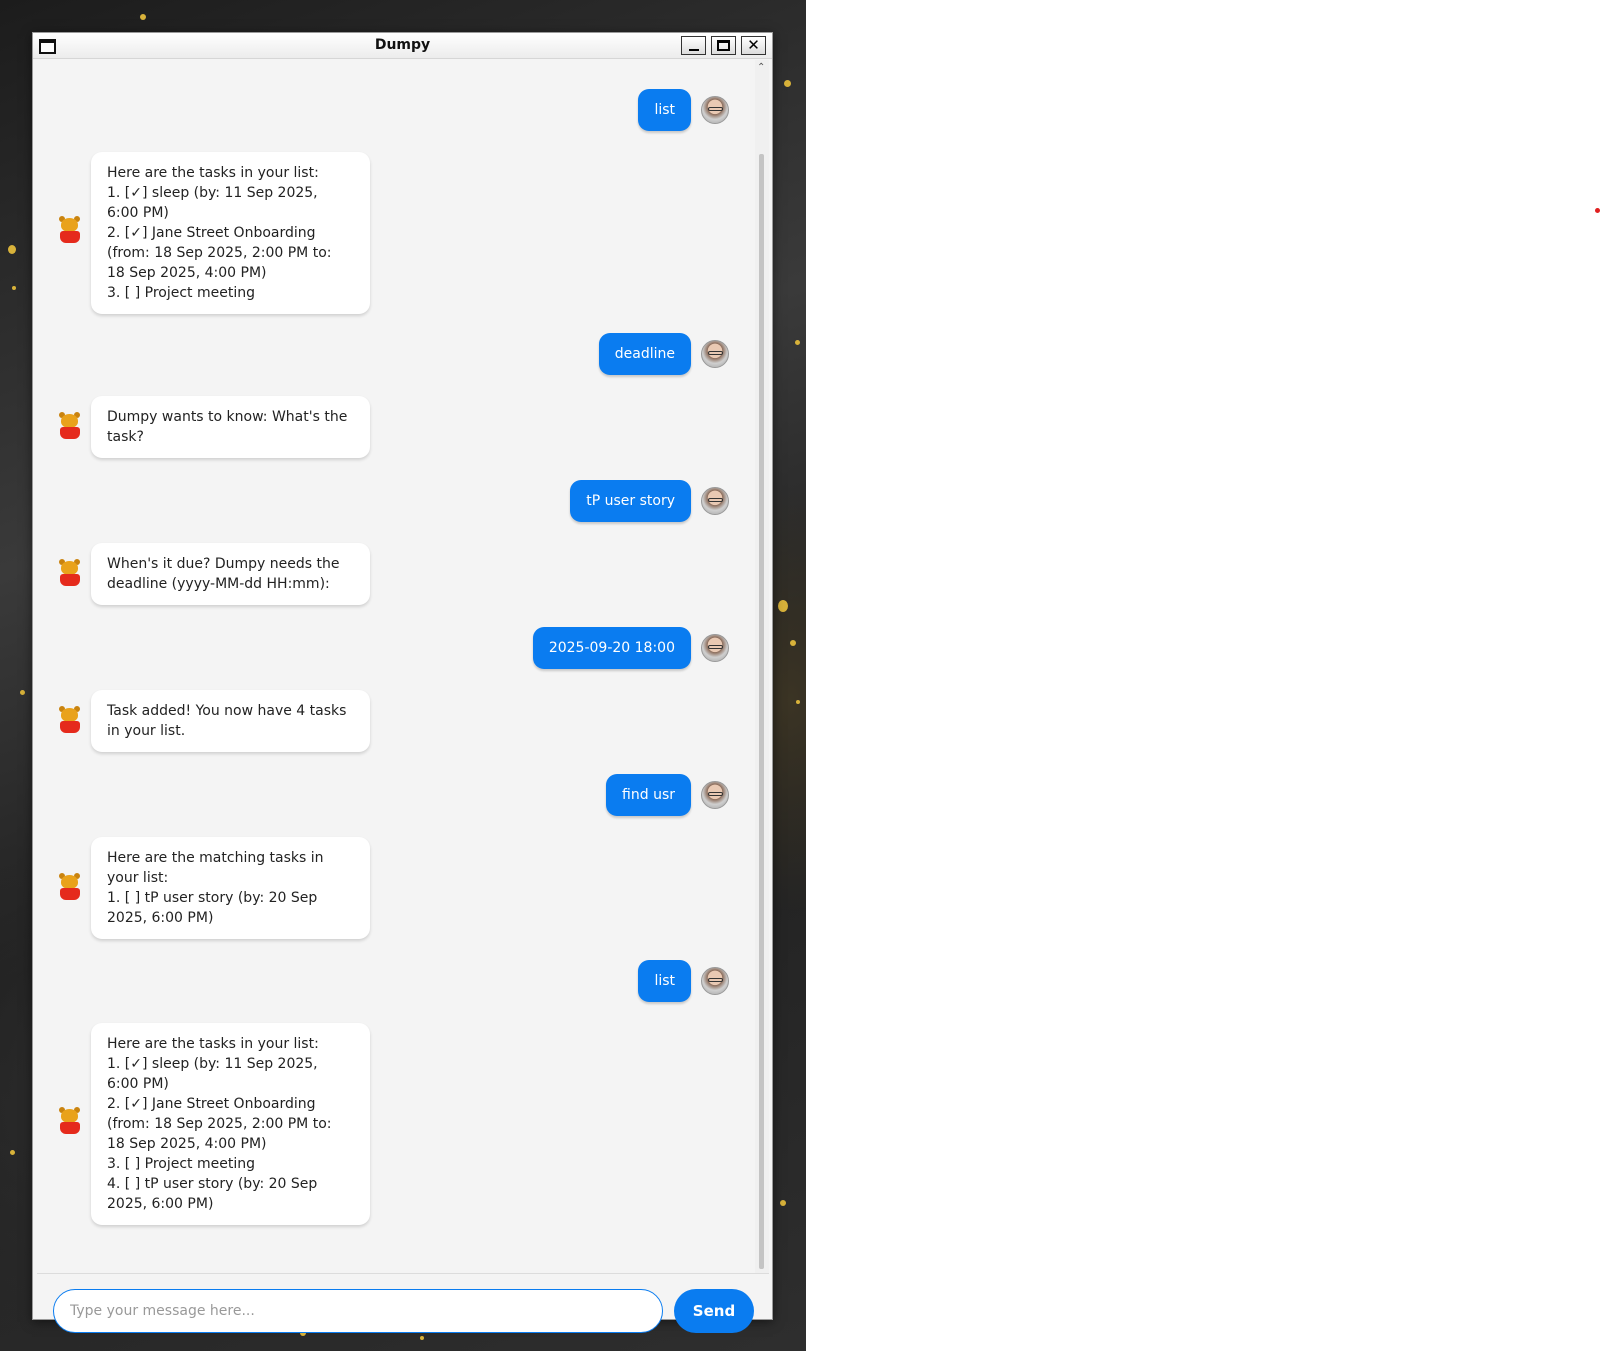 This screenshot has height=1351, width=1603. I want to click on vertical-scrollbar: ⌃, so click(762, 666).